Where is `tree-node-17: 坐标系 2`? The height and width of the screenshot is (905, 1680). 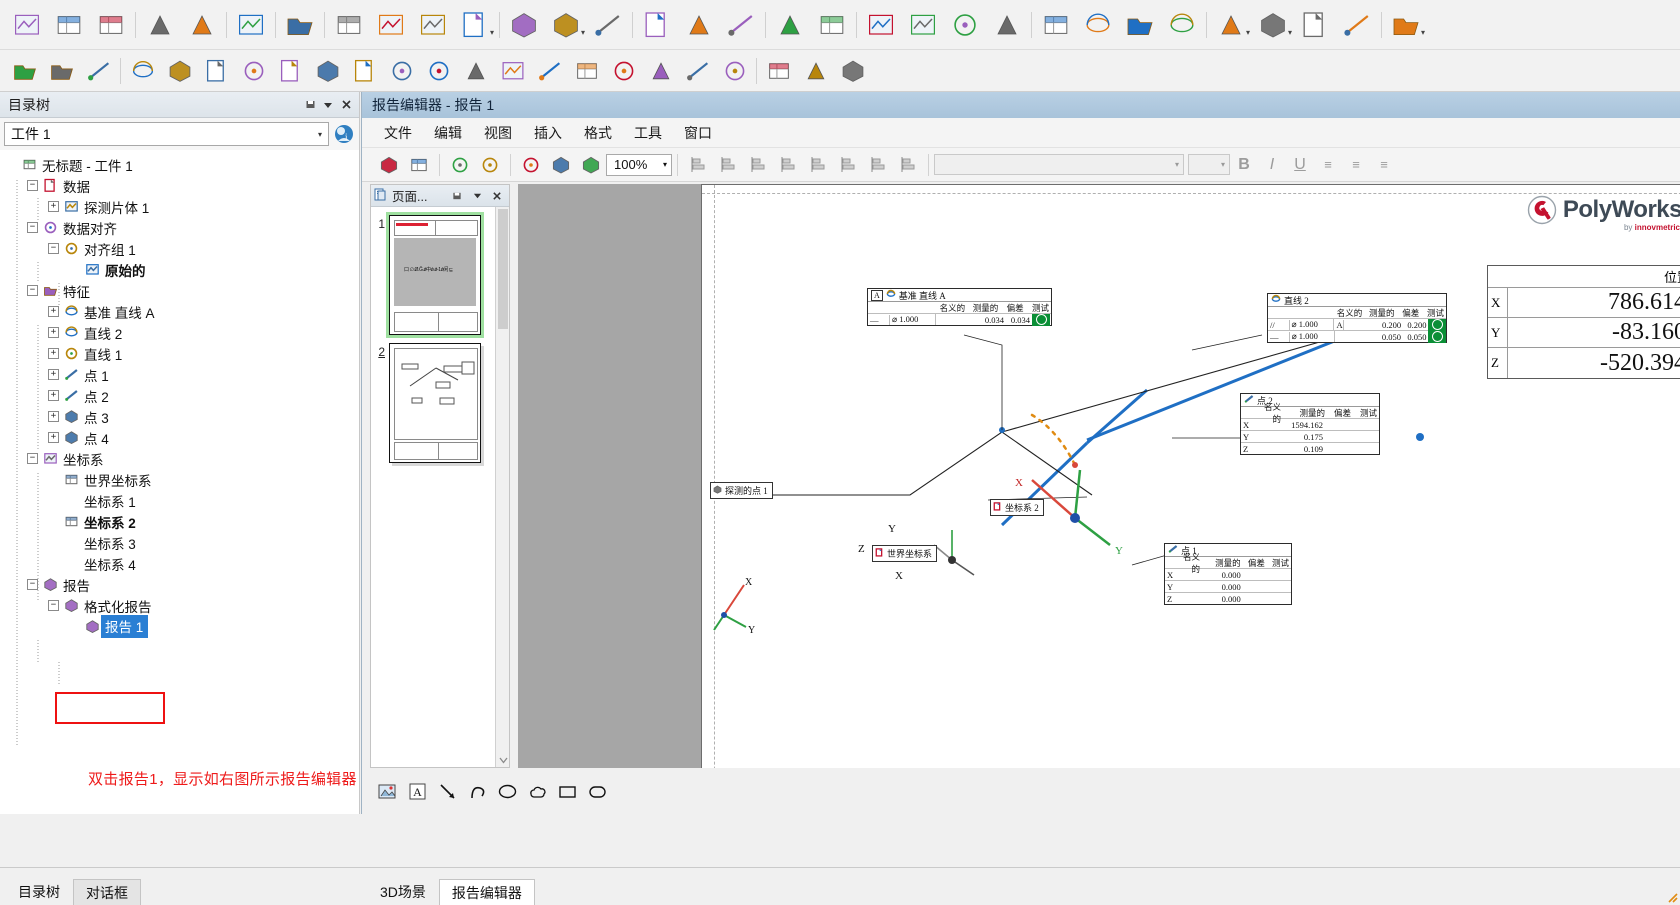 tree-node-17: 坐标系 2 is located at coordinates (179, 521).